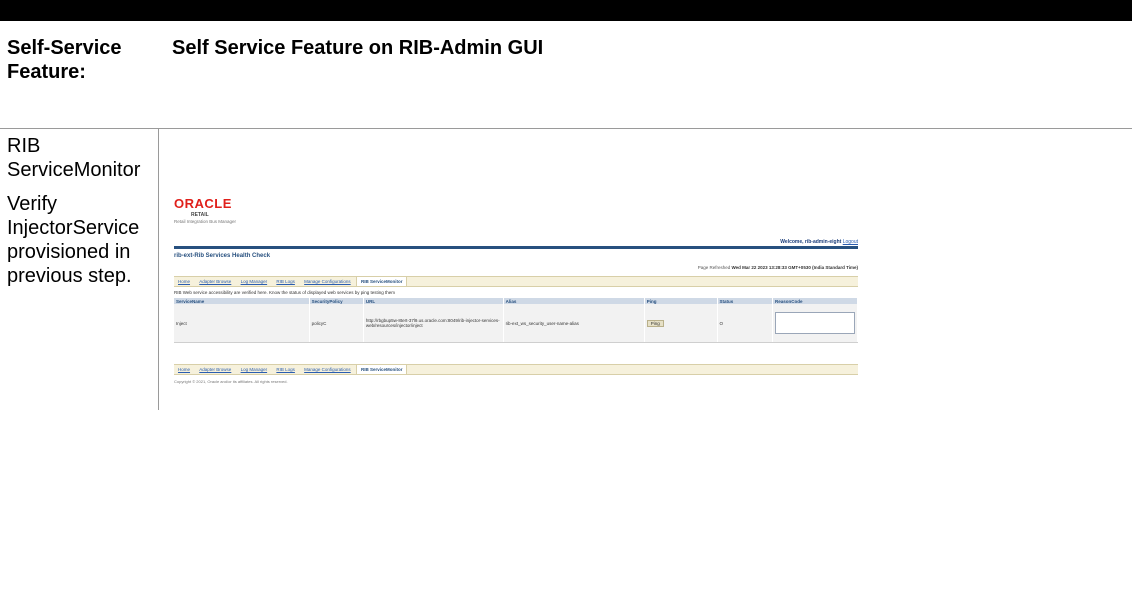  Describe the element at coordinates (327, 369) in the screenshot. I see `tab-manage-configurations-bottom: Manage Configurations` at that location.